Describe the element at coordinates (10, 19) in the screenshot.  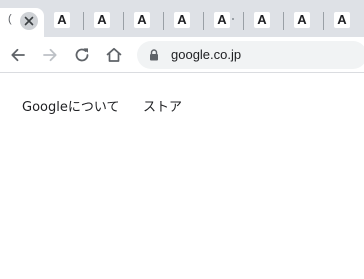
I see `tab-title: (` at that location.